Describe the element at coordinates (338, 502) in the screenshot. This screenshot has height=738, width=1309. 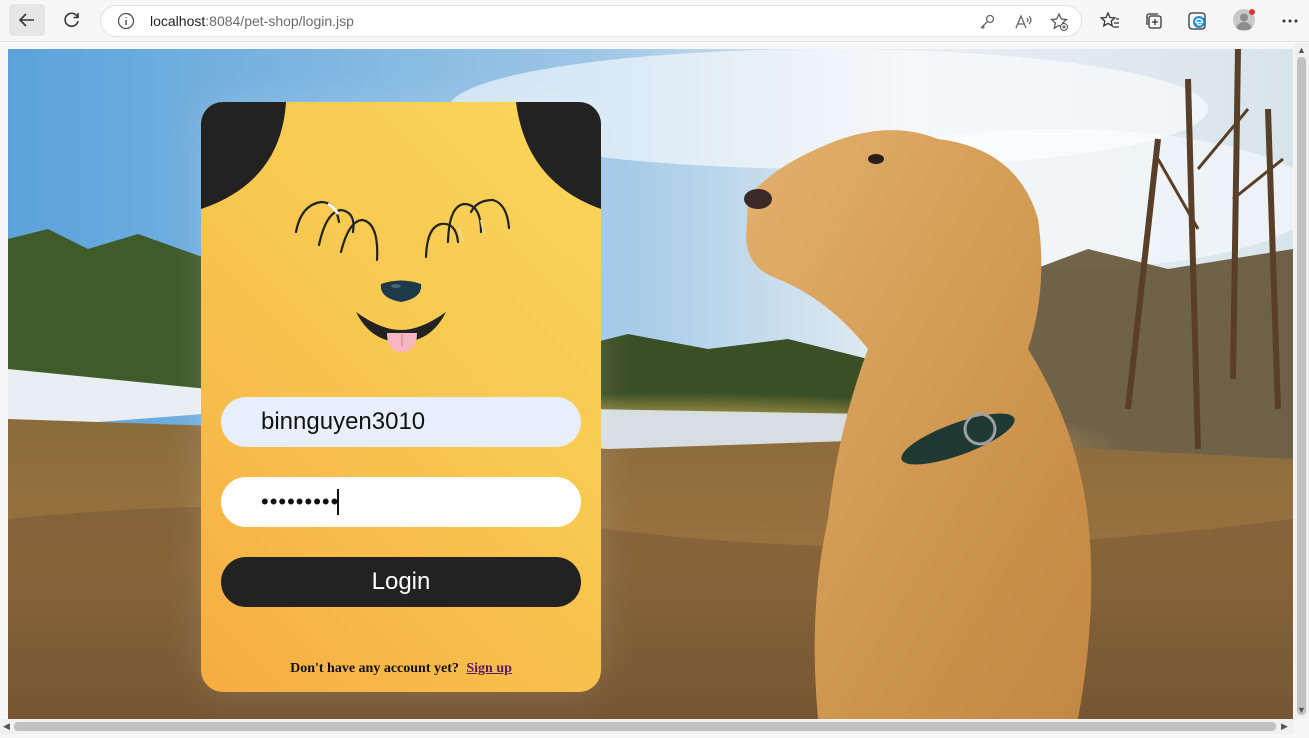
I see `text-caret` at that location.